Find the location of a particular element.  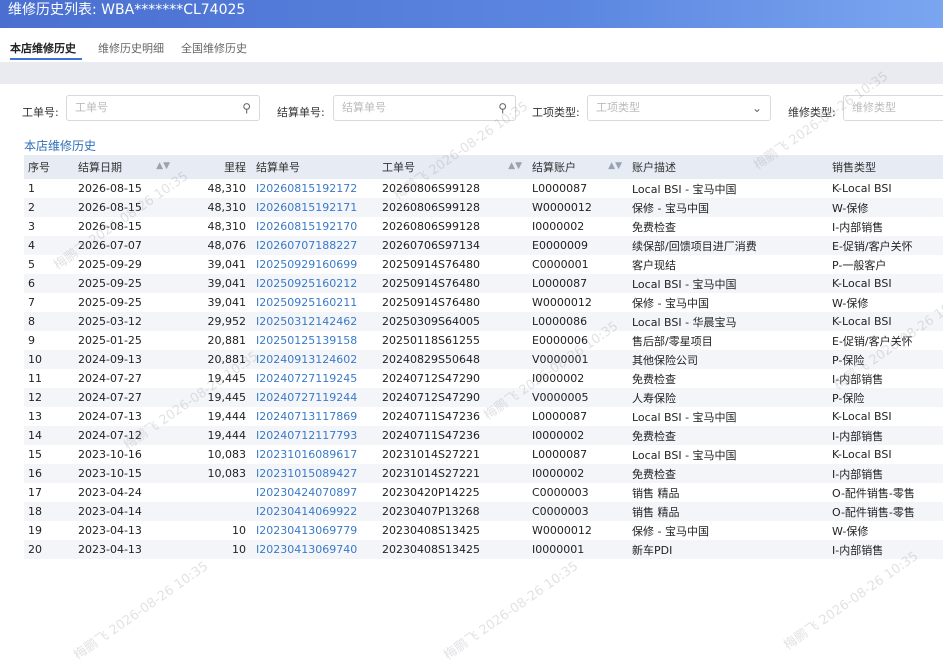

cell-sales-type: P-保险 is located at coordinates (885, 359).